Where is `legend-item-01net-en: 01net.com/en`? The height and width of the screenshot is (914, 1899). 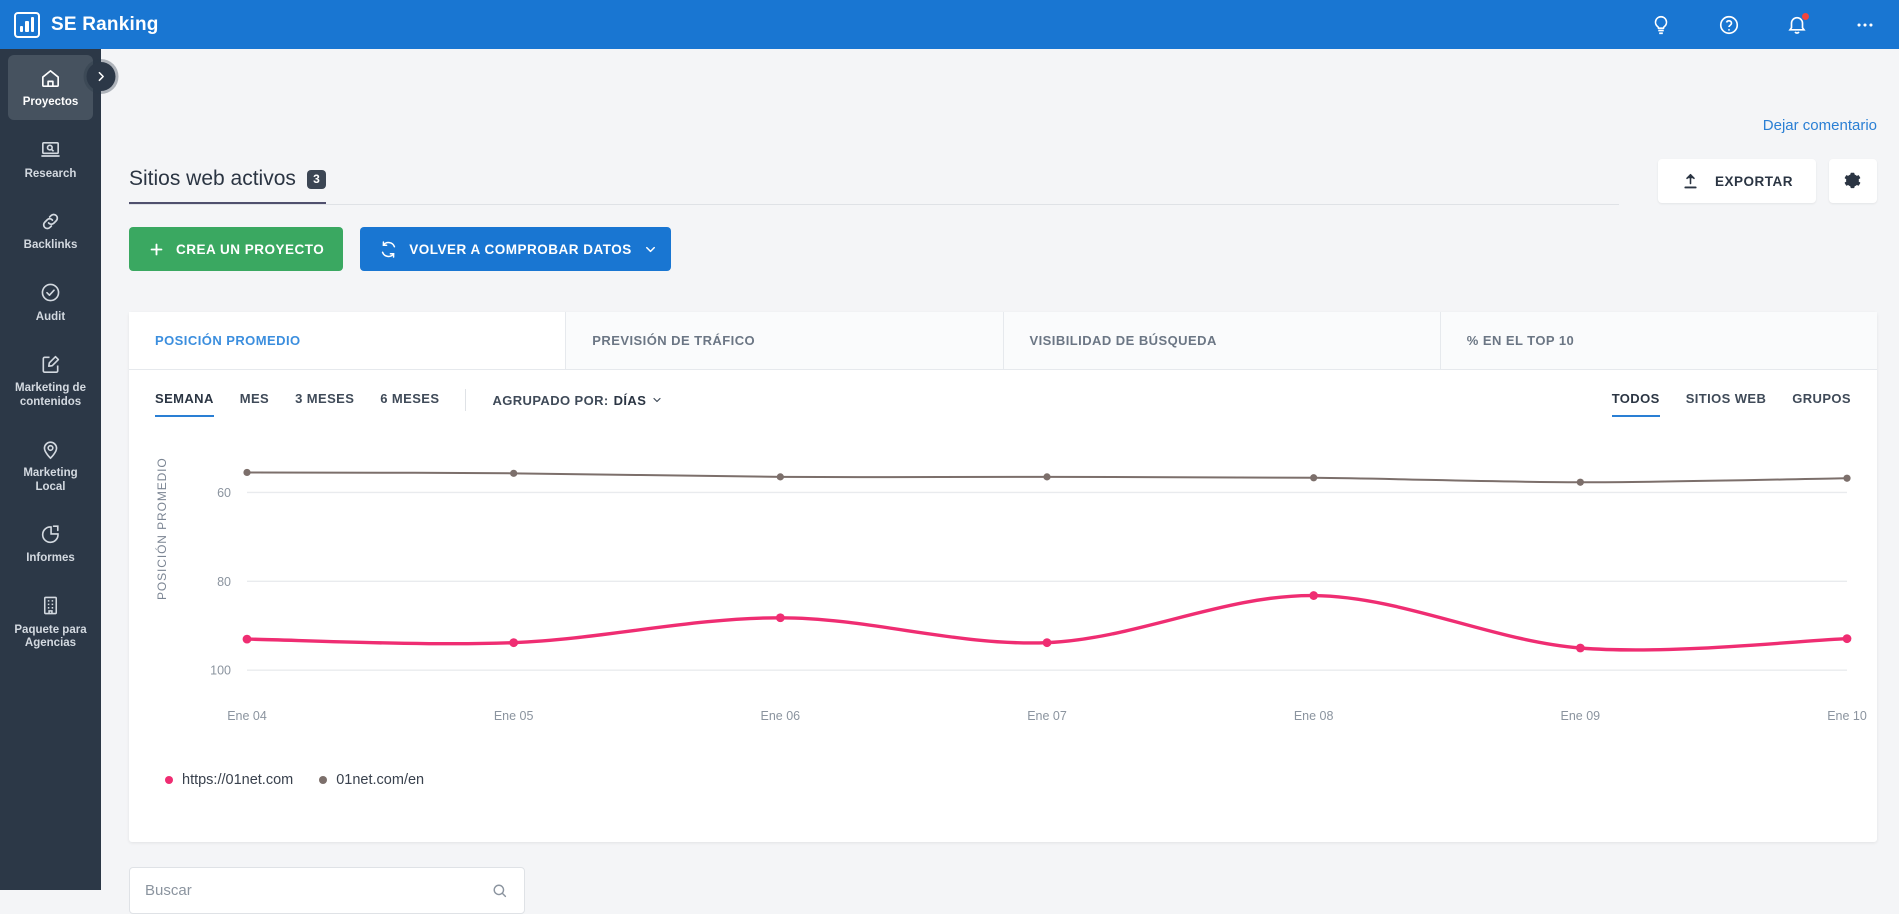 legend-item-01net-en: 01net.com/en is located at coordinates (371, 780).